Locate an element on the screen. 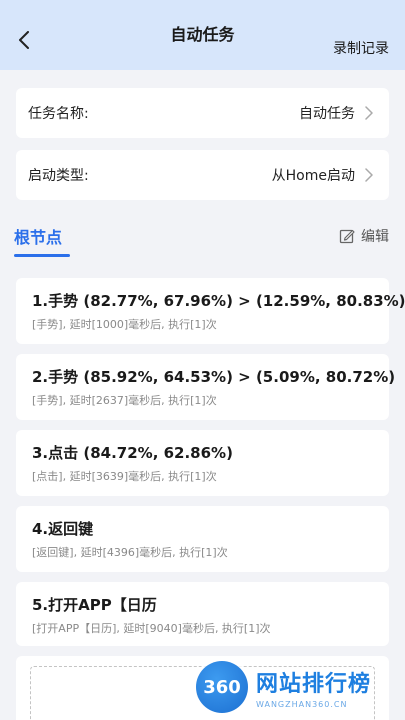  chevron-left-icon is located at coordinates (24, 40).